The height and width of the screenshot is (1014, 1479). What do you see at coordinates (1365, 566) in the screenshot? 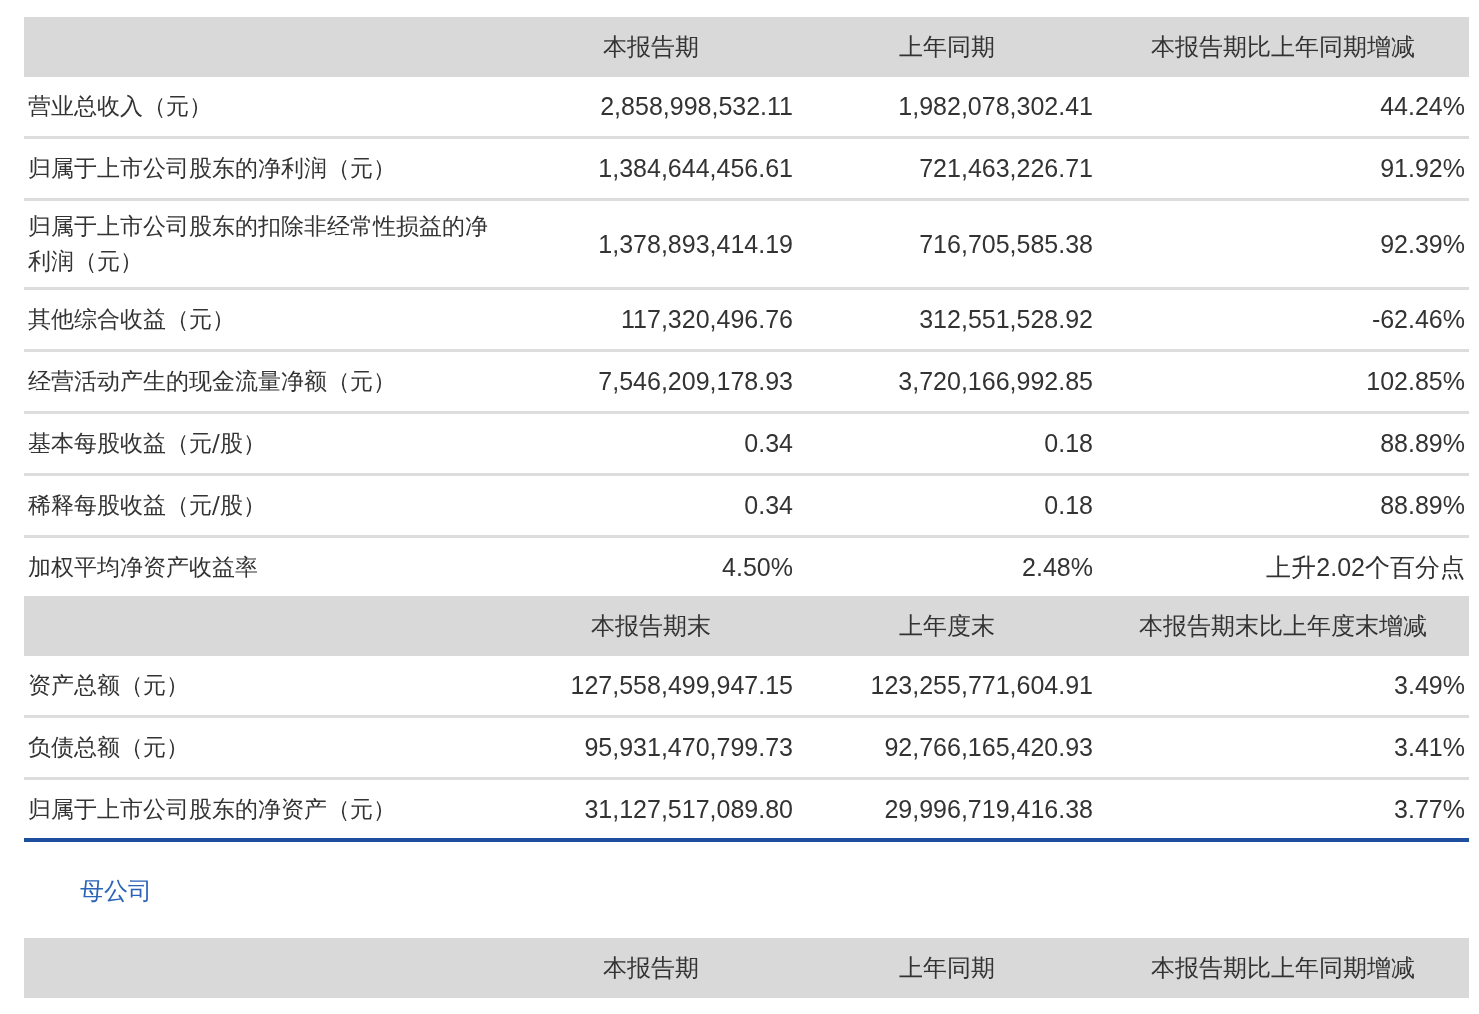
I see `table-cell: 上升2.02个百分点` at bounding box center [1365, 566].